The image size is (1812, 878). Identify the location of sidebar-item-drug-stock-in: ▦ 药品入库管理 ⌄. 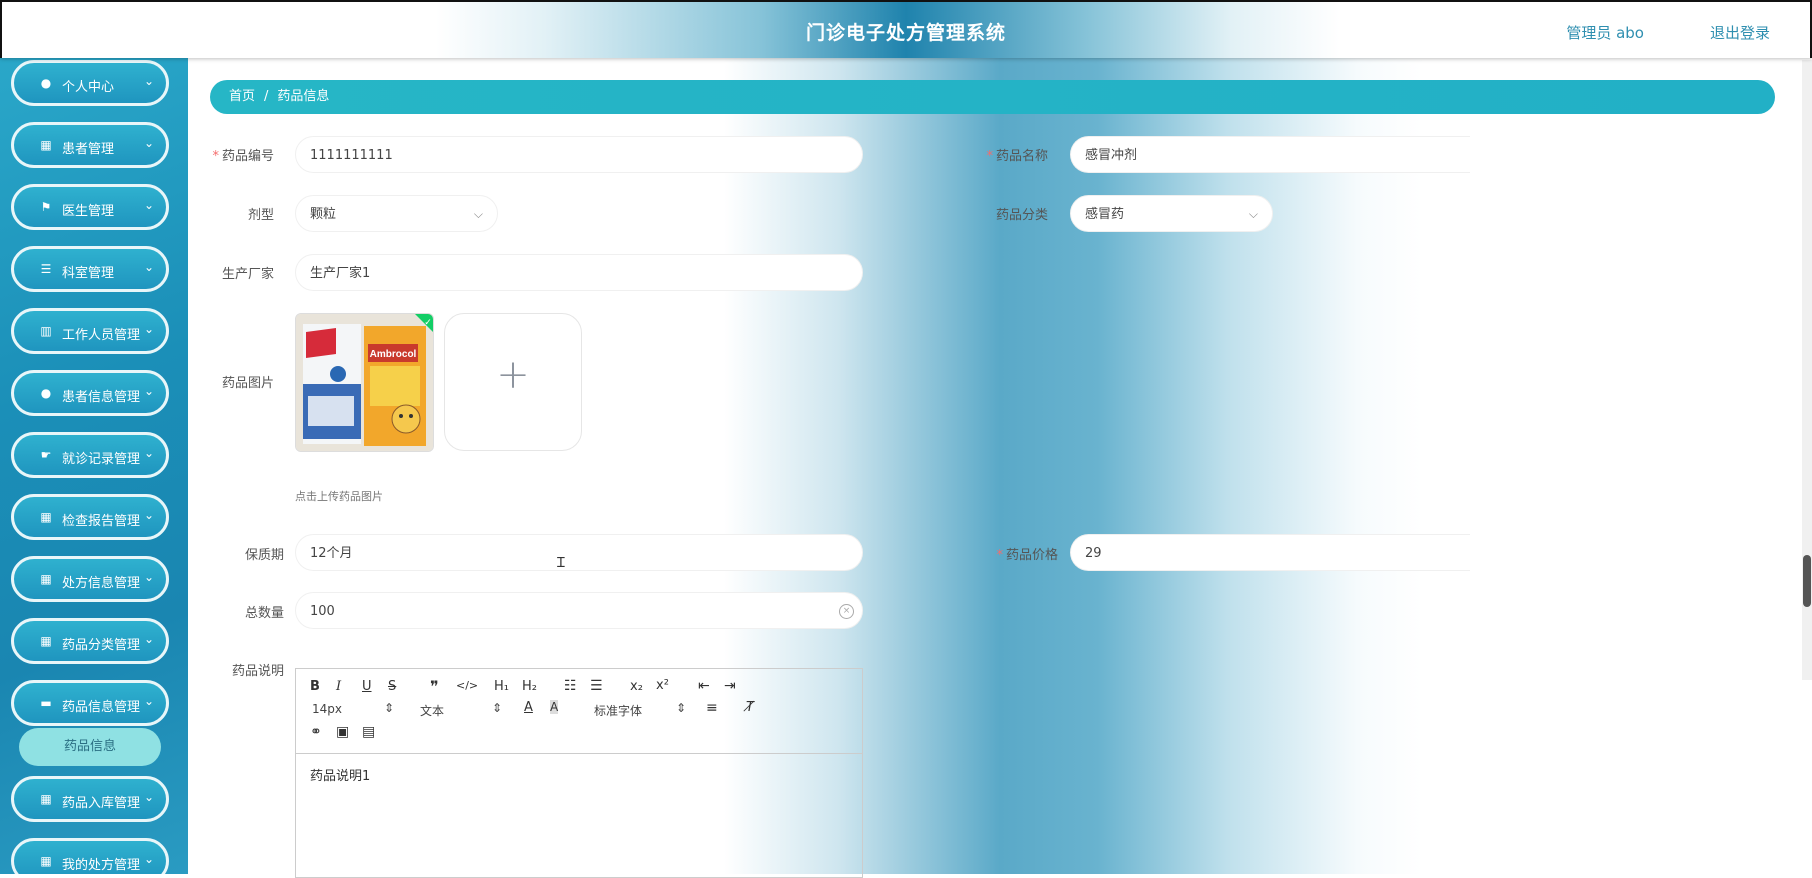
(90, 799).